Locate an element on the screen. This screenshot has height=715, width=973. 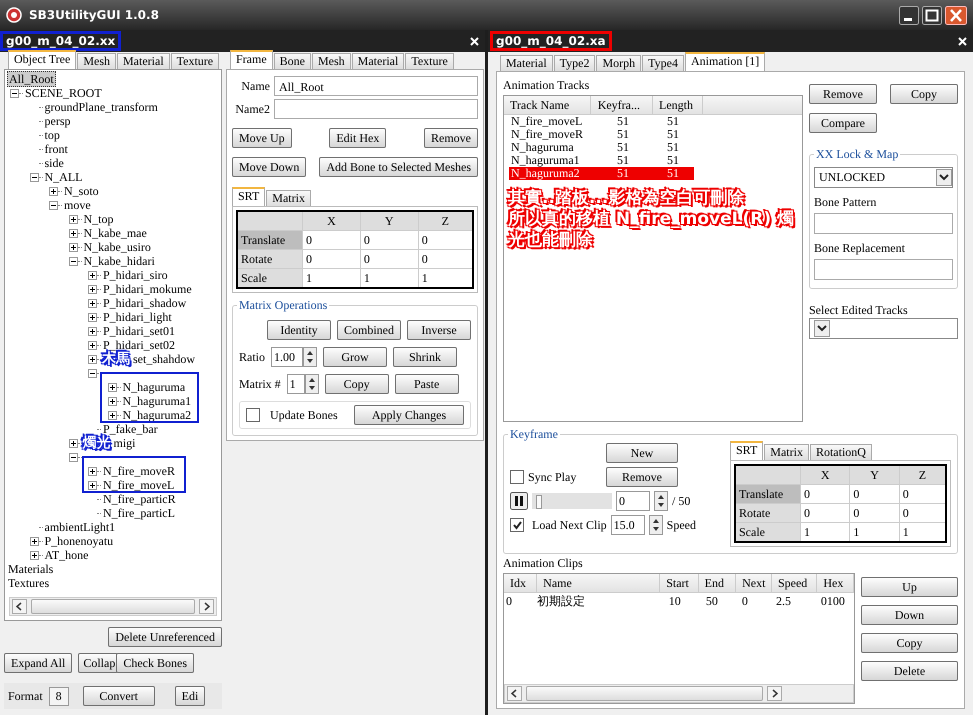
tree-item: All_Root is located at coordinates (31, 79).